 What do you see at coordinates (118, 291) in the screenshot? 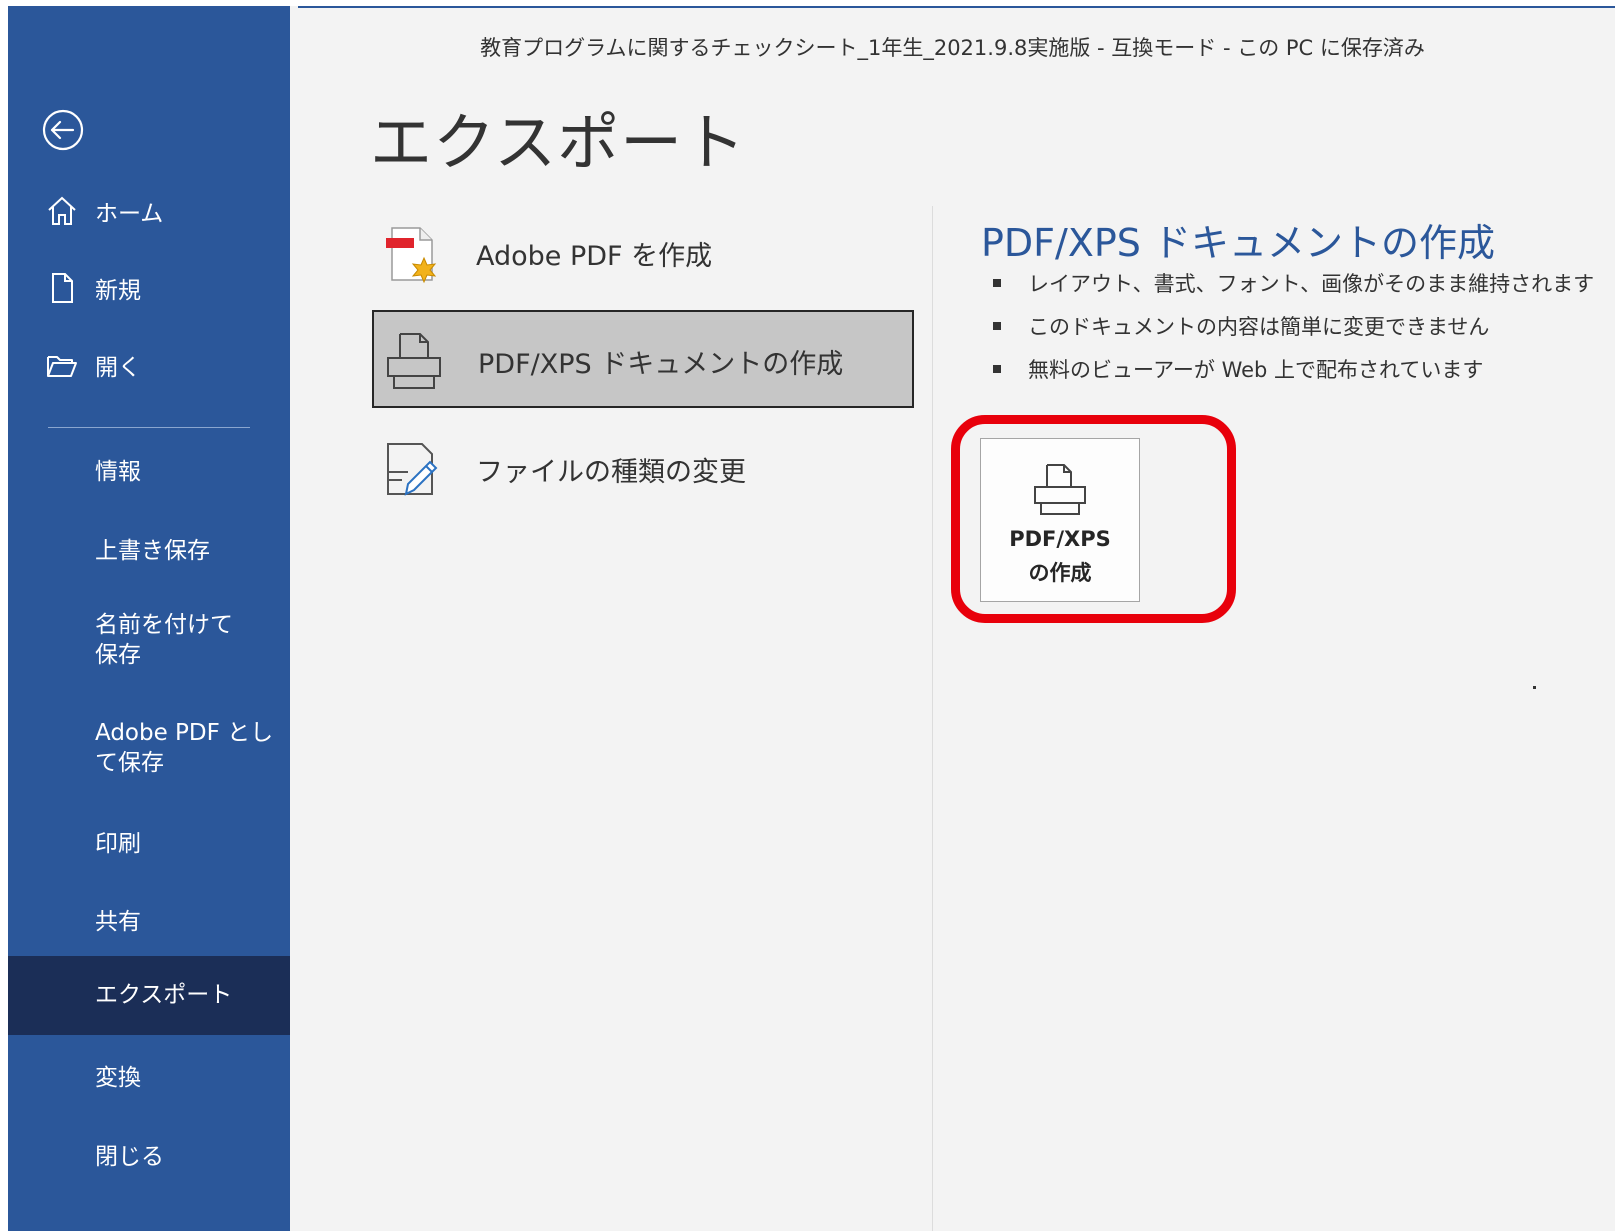
I see `sidebar-item-label: 新規` at bounding box center [118, 291].